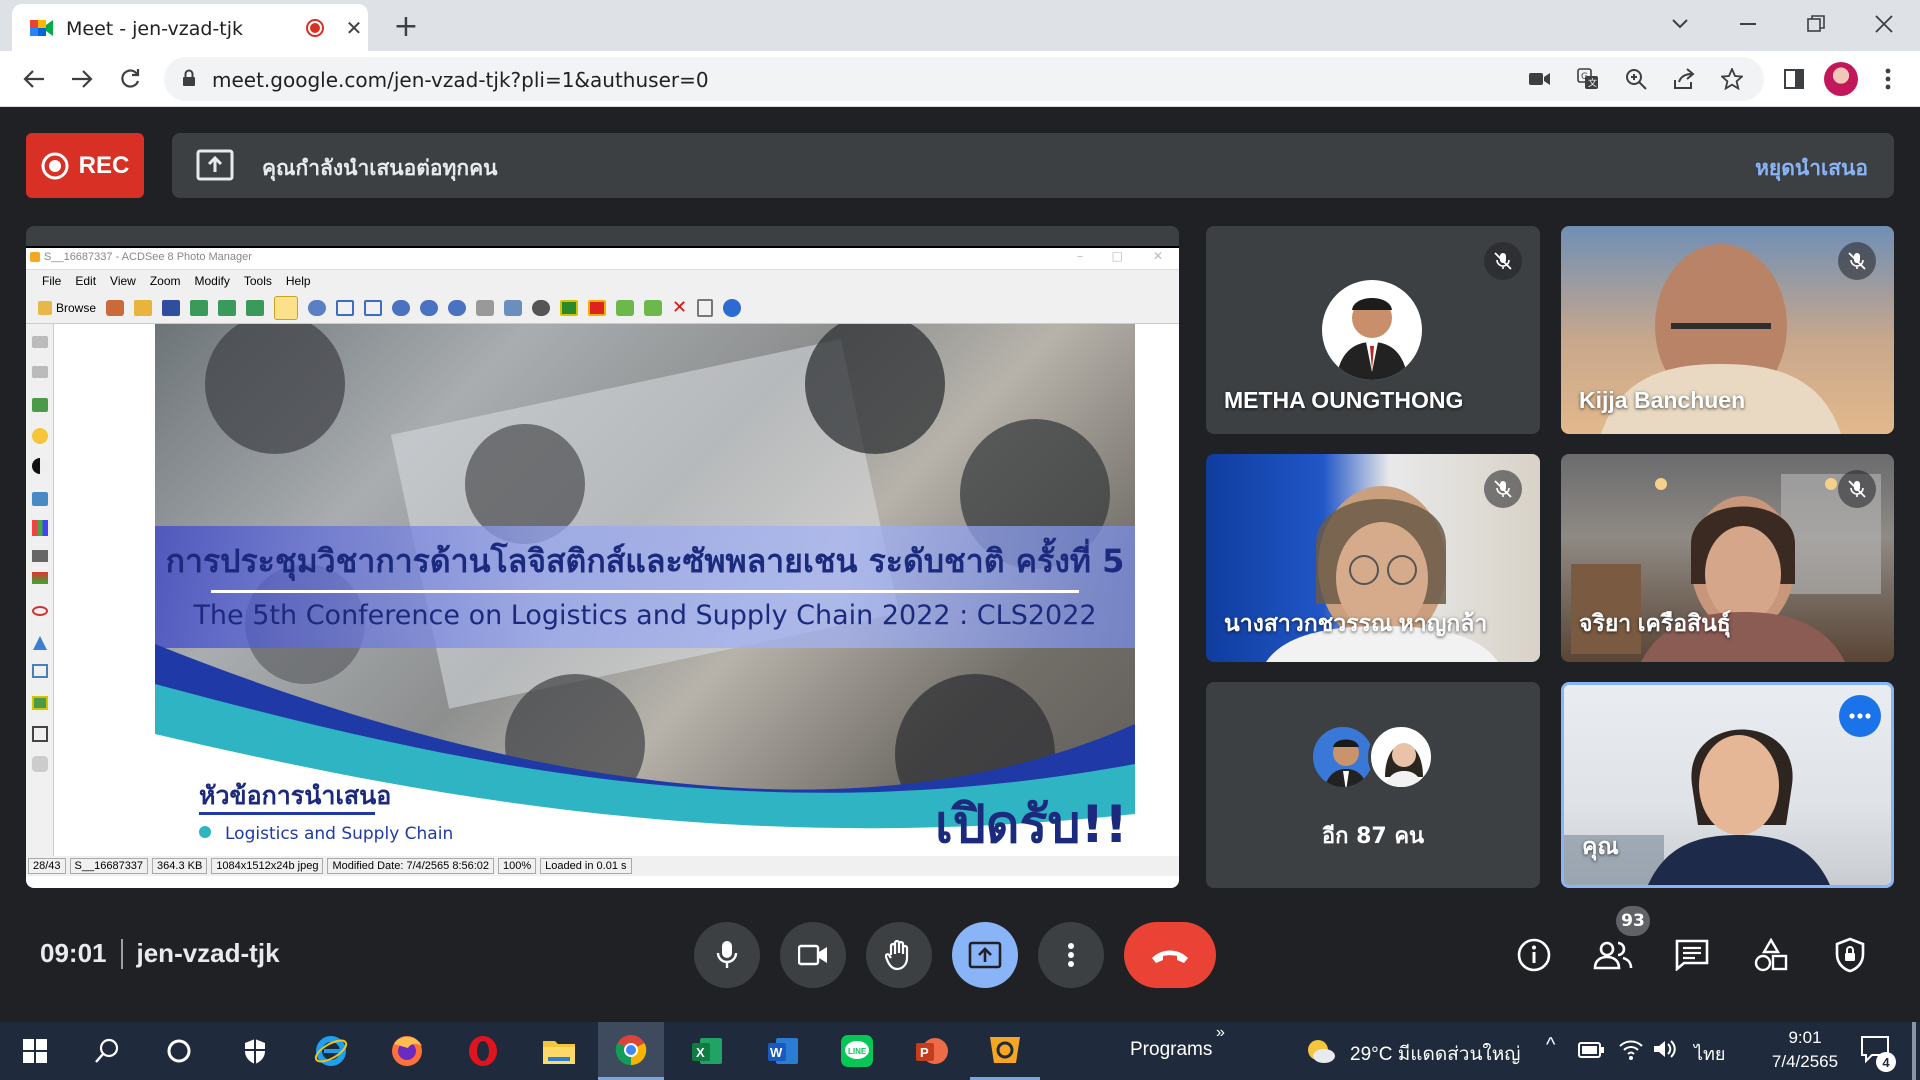  I want to click on windows-security-icon, so click(255, 1051).